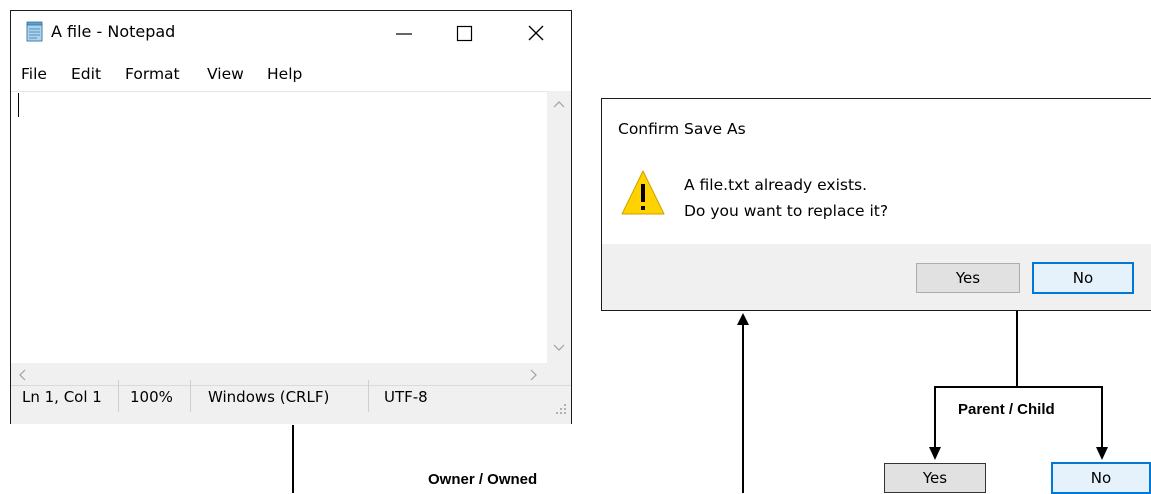  What do you see at coordinates (1006, 409) in the screenshot?
I see `parent-child-label: Parent / Child` at bounding box center [1006, 409].